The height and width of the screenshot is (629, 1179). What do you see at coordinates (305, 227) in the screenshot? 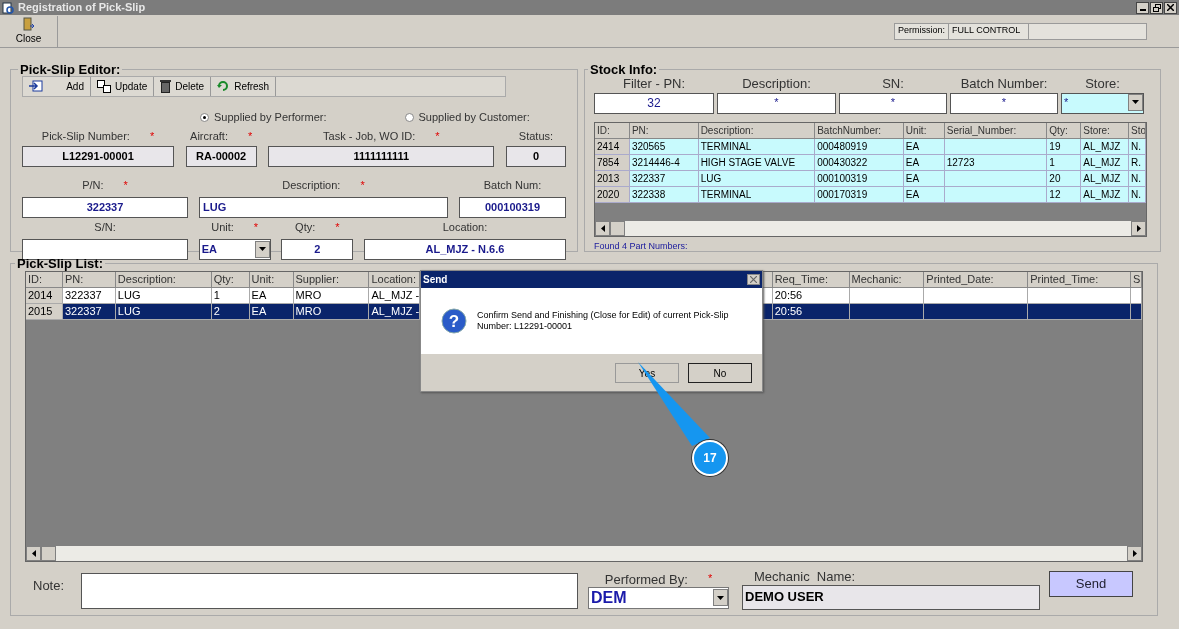
I see `field-label: Qty:` at bounding box center [305, 227].